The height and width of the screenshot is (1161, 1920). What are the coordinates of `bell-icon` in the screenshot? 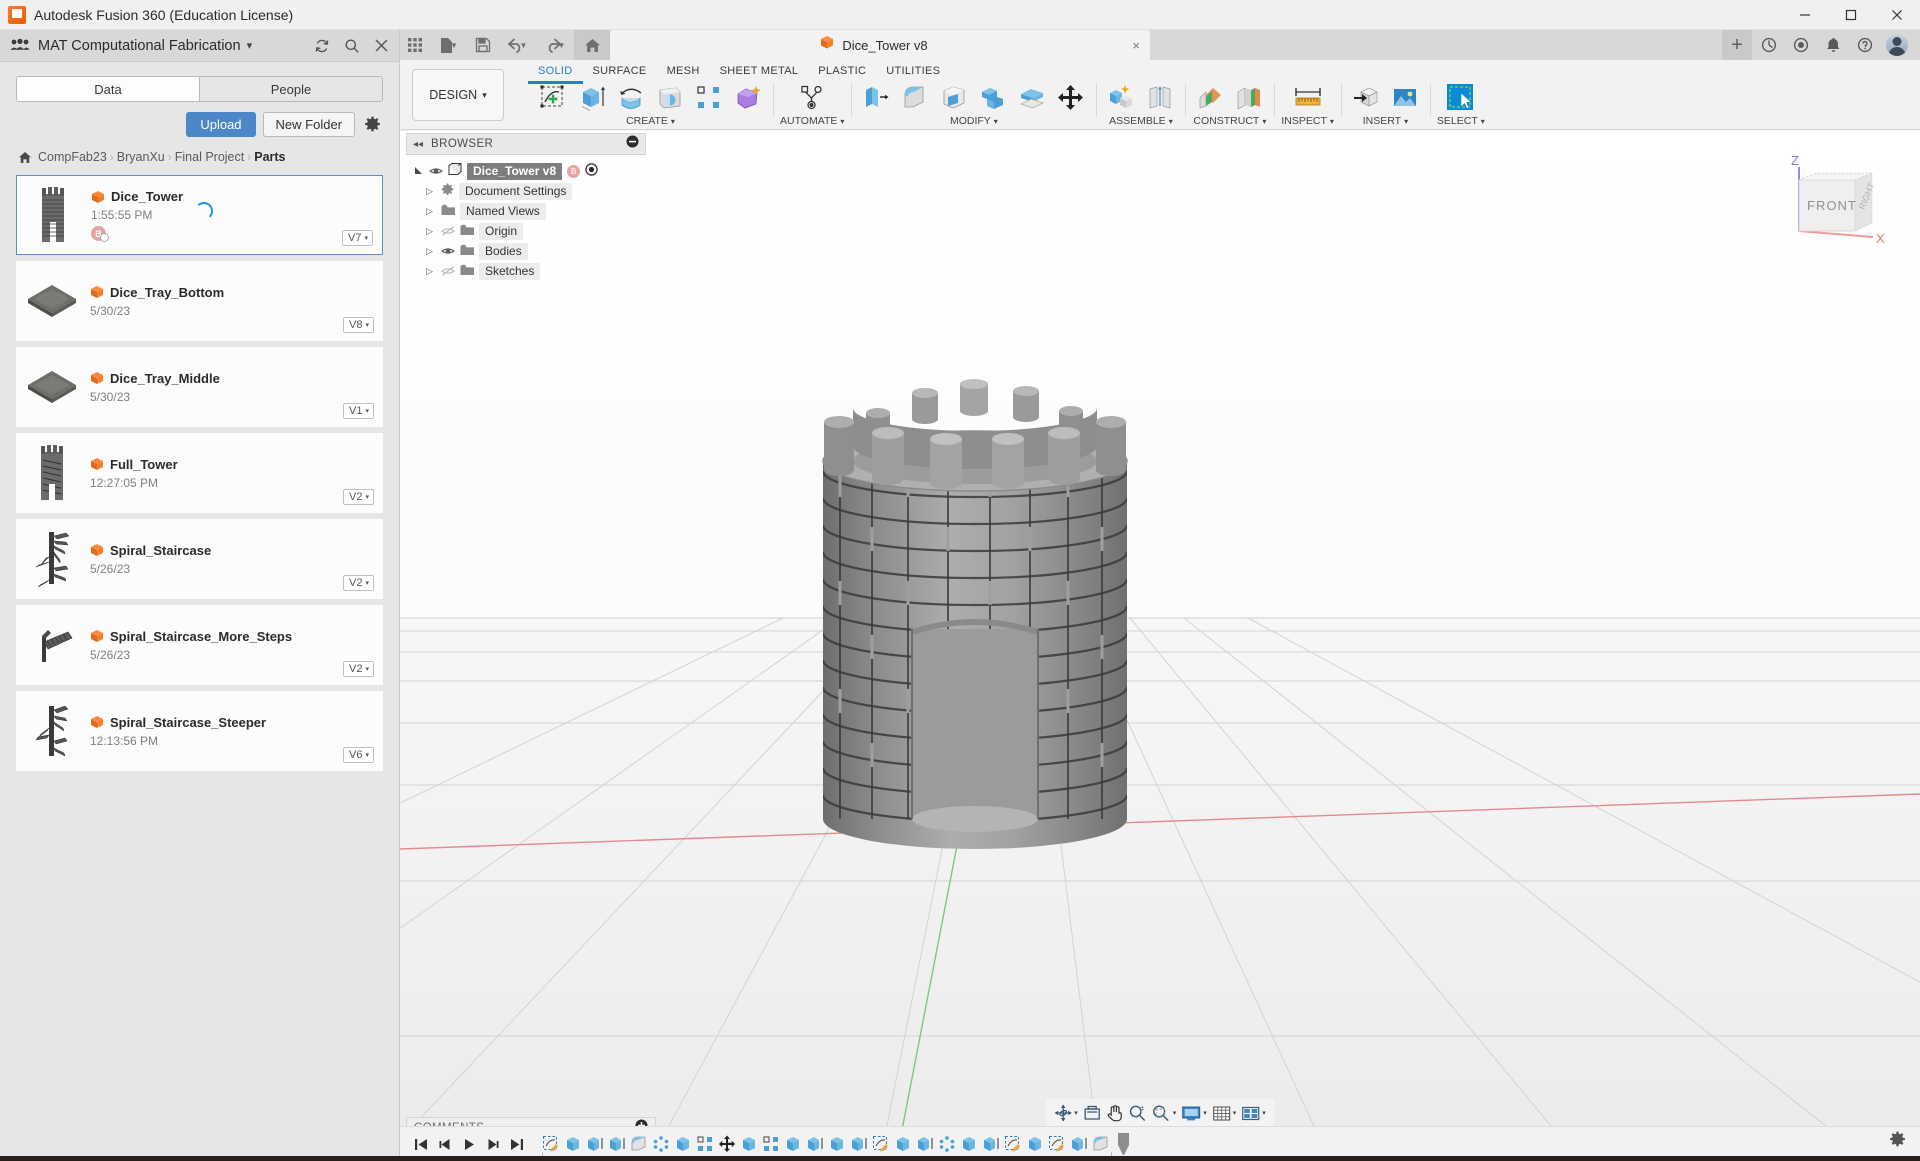 It's located at (1833, 45).